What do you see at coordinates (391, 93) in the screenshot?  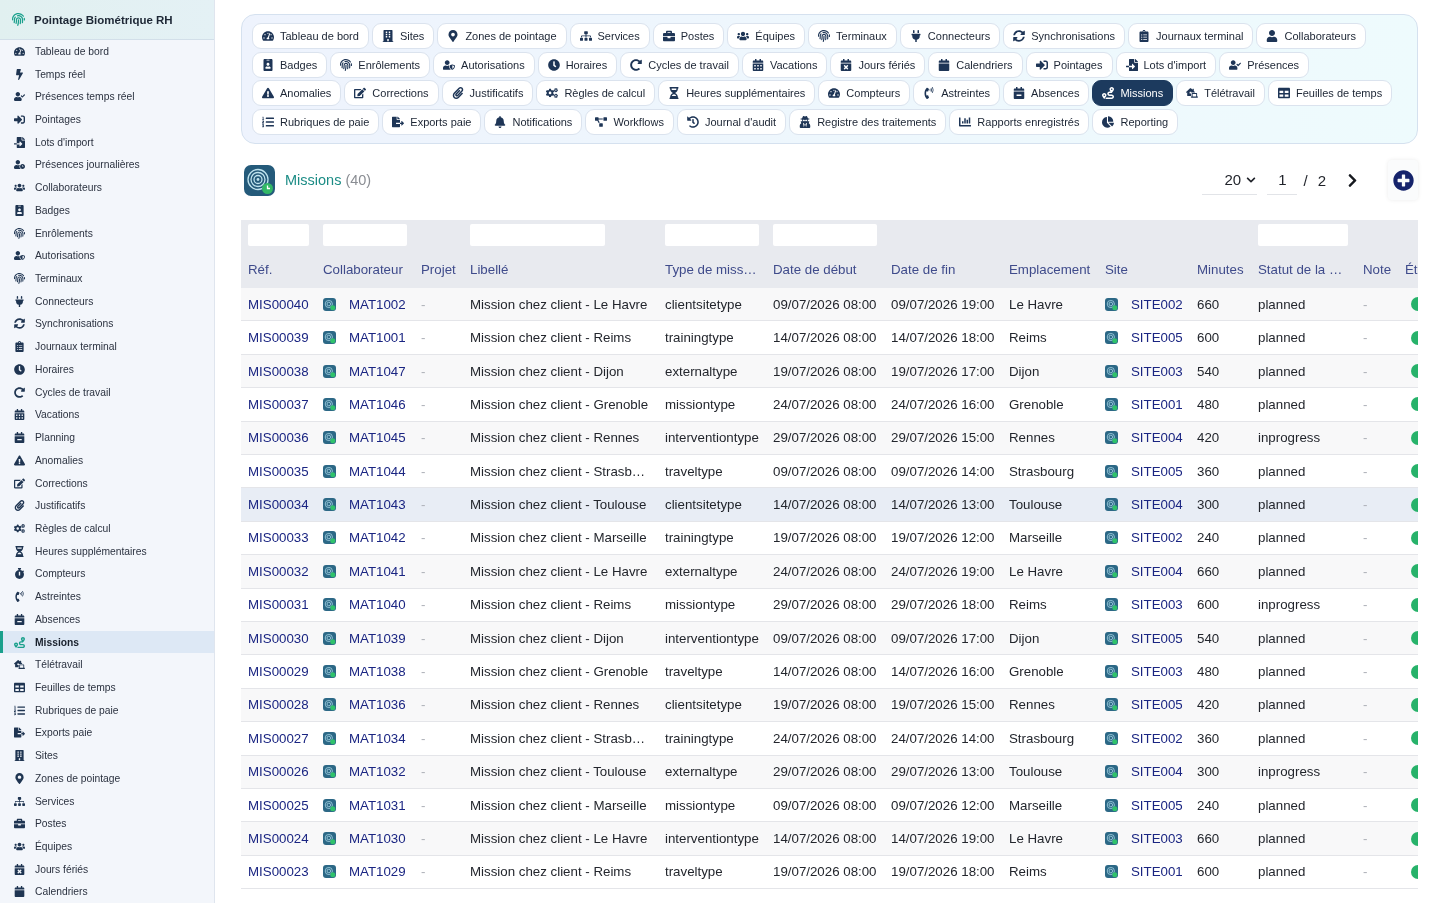 I see `module-tab: Corrections` at bounding box center [391, 93].